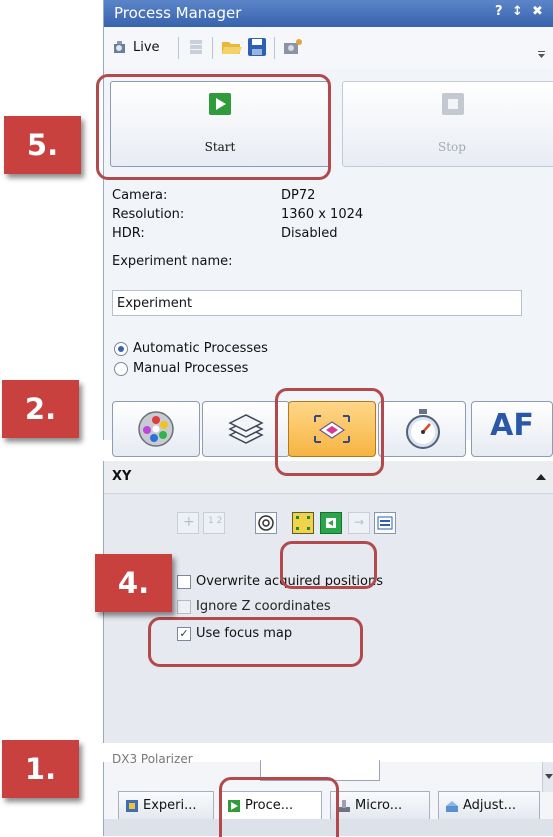 The height and width of the screenshot is (837, 553). I want to click on settings-button, so click(293, 47).